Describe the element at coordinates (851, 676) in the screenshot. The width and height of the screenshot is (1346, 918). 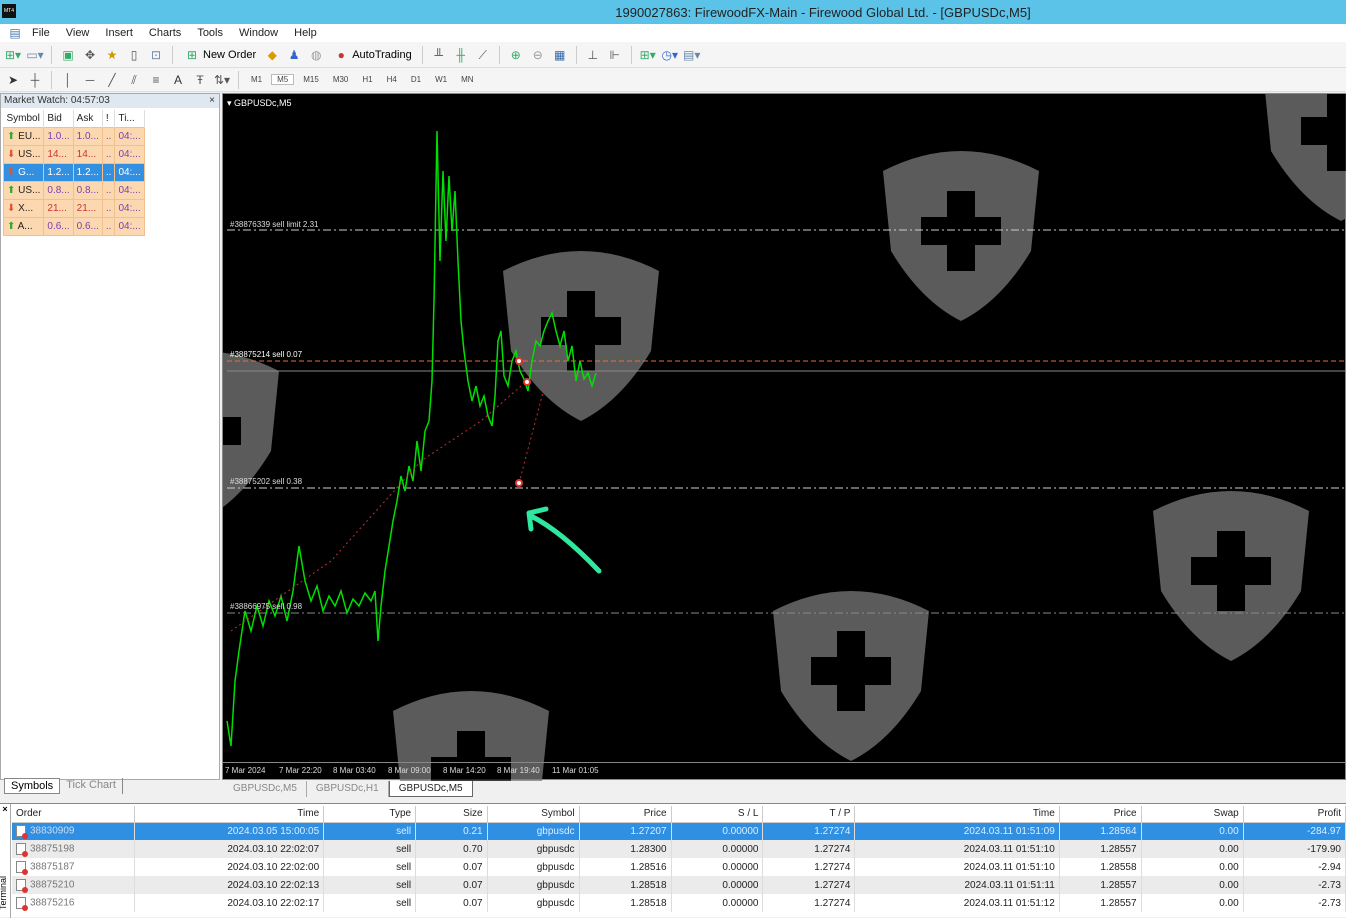
I see `watermark-shield-icon` at that location.